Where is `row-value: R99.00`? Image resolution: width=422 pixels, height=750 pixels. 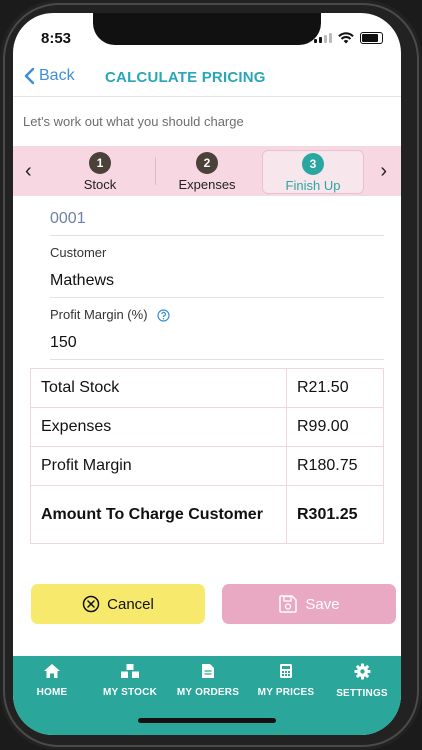
row-value: R99.00 is located at coordinates (335, 427).